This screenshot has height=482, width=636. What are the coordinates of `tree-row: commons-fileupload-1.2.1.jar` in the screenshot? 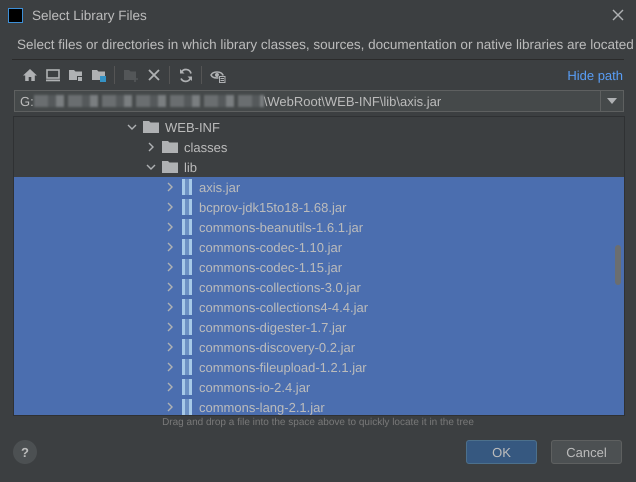 It's located at (319, 367).